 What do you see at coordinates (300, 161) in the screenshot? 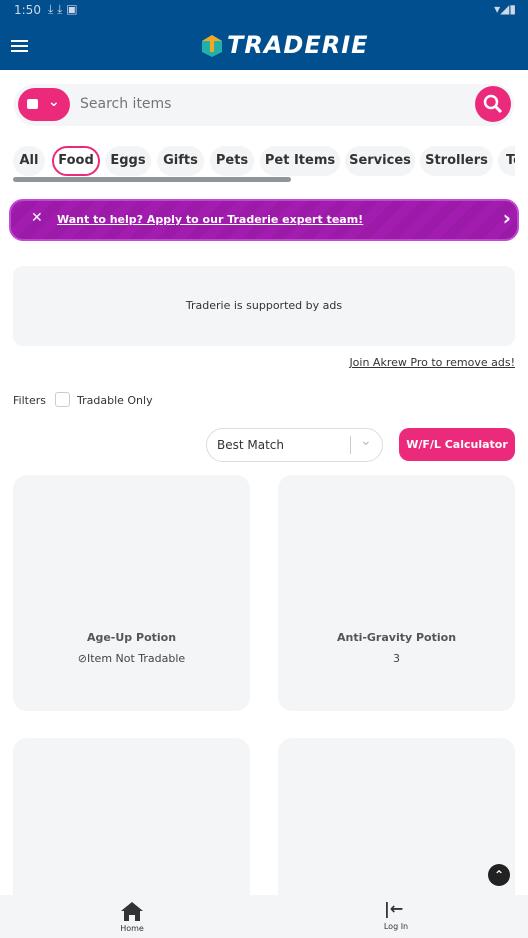
I see `category-chip-pet-items: Pet Items` at bounding box center [300, 161].